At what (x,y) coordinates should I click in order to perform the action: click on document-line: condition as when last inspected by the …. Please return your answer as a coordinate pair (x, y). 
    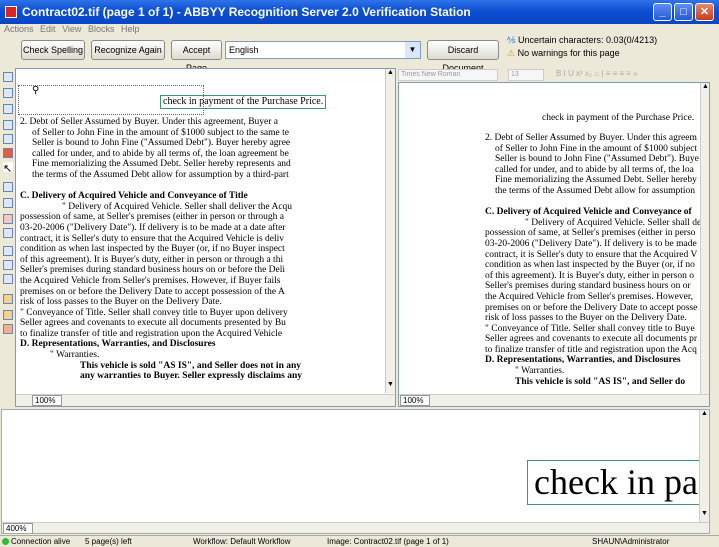
    Looking at the image, I should click on (152, 249).